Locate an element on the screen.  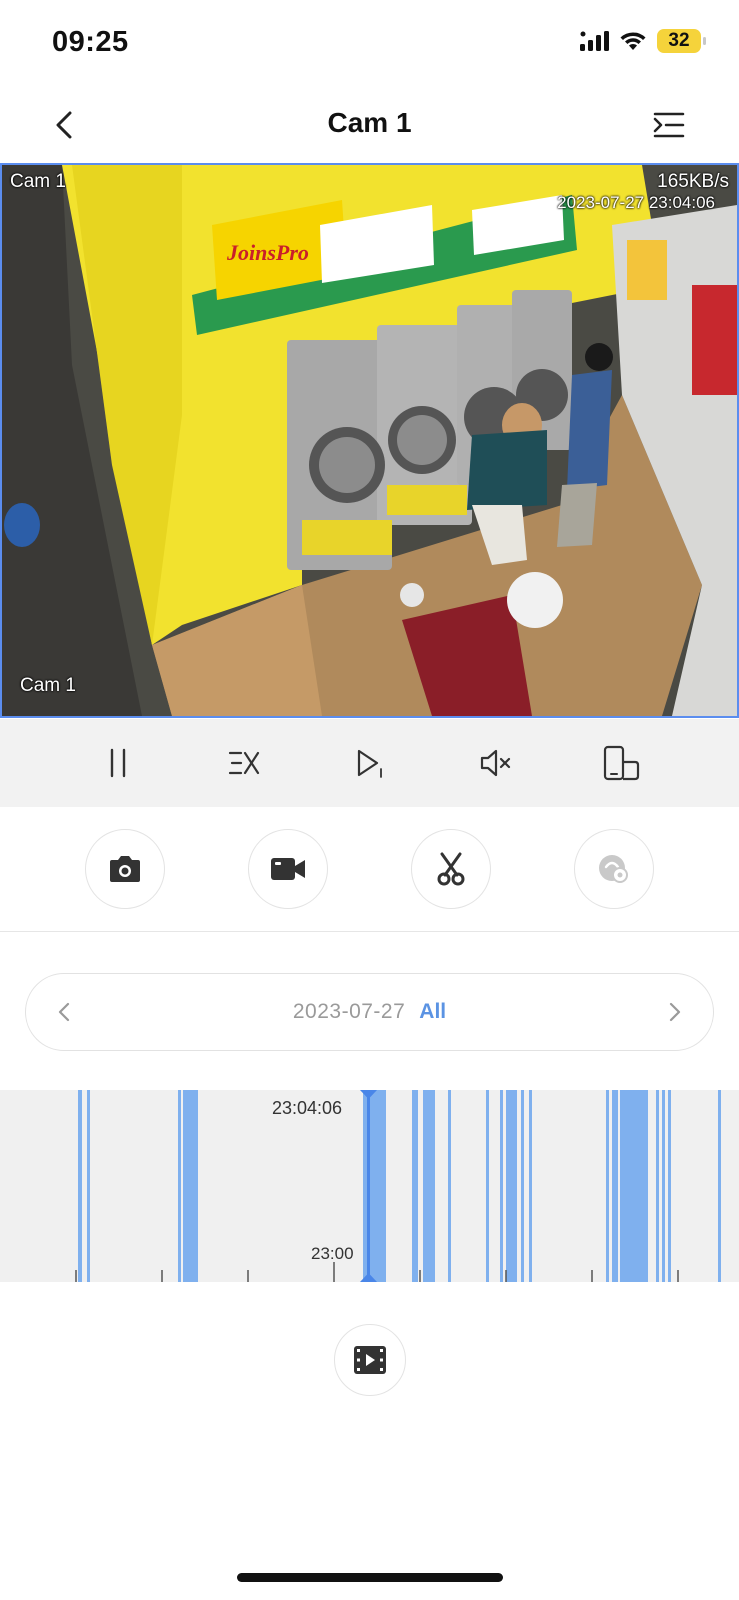
video-camera-icon is located at coordinates (288, 869).